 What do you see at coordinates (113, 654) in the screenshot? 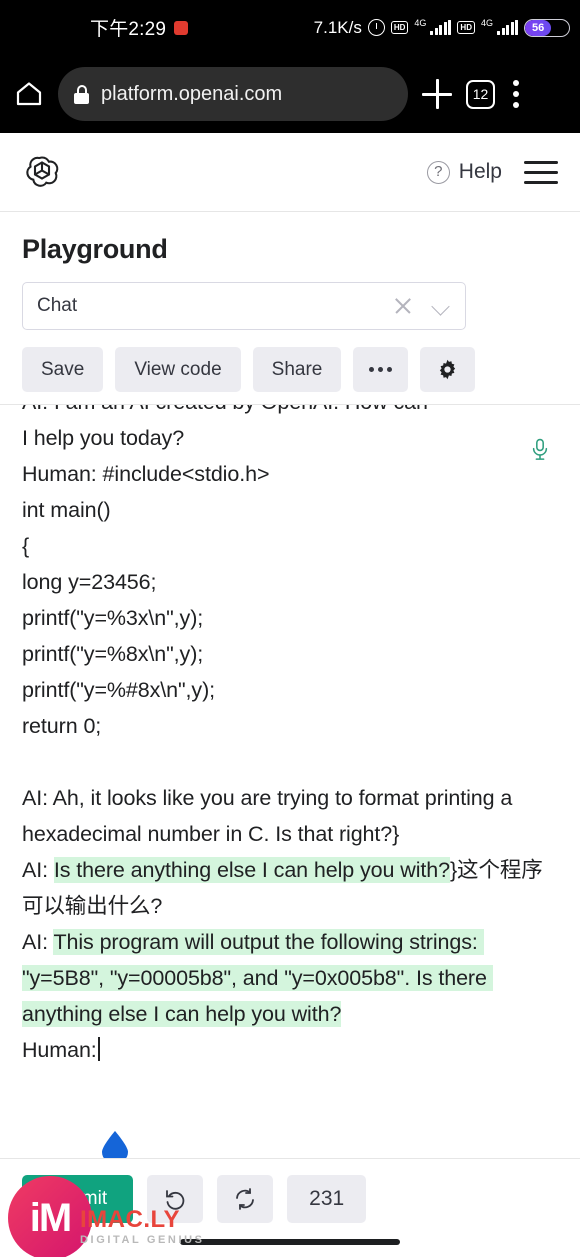
I see `transcript-line: printf("y=%8x\n",y);` at bounding box center [113, 654].